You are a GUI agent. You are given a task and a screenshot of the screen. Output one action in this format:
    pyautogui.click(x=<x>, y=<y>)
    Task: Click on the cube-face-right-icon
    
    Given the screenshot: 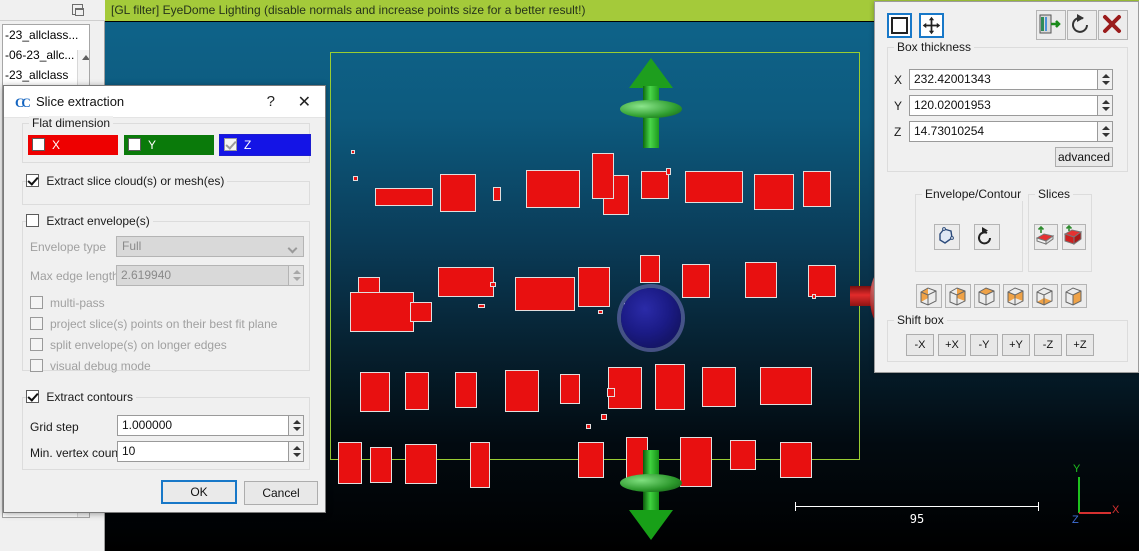 What is the action you would take?
    pyautogui.click(x=958, y=296)
    